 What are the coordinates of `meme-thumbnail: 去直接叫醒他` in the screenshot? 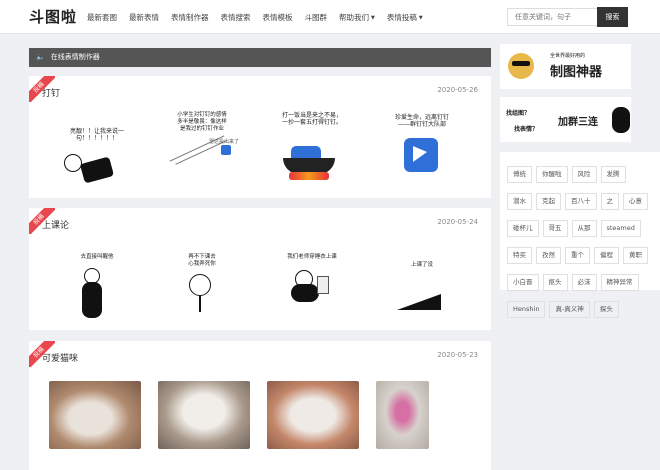 It's located at (96, 290).